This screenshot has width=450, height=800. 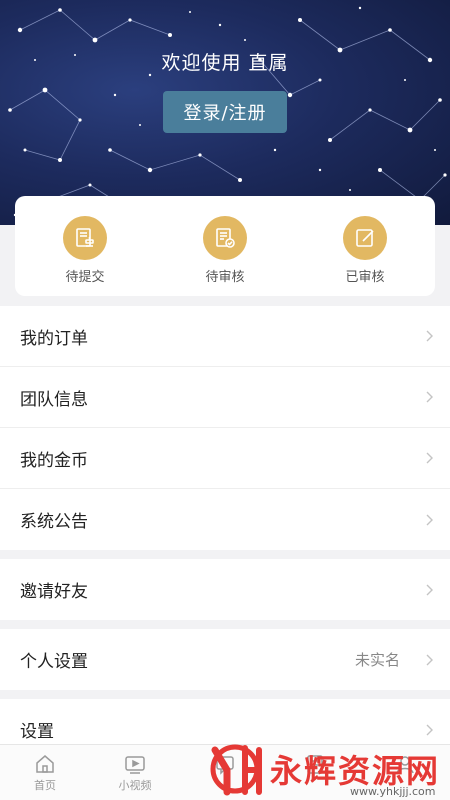 What do you see at coordinates (225, 336) in the screenshot?
I see `menu-item-my-orders: 我的订单` at bounding box center [225, 336].